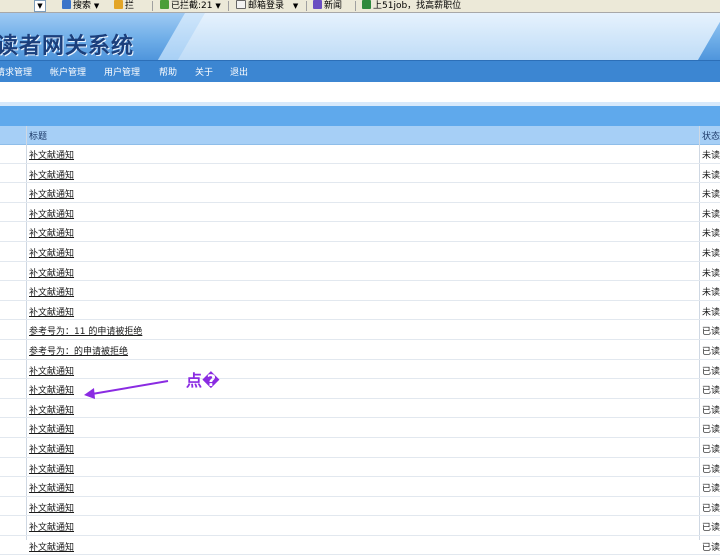  What do you see at coordinates (80, 6) in the screenshot?
I see `search-button: 搜索 ▼` at bounding box center [80, 6].